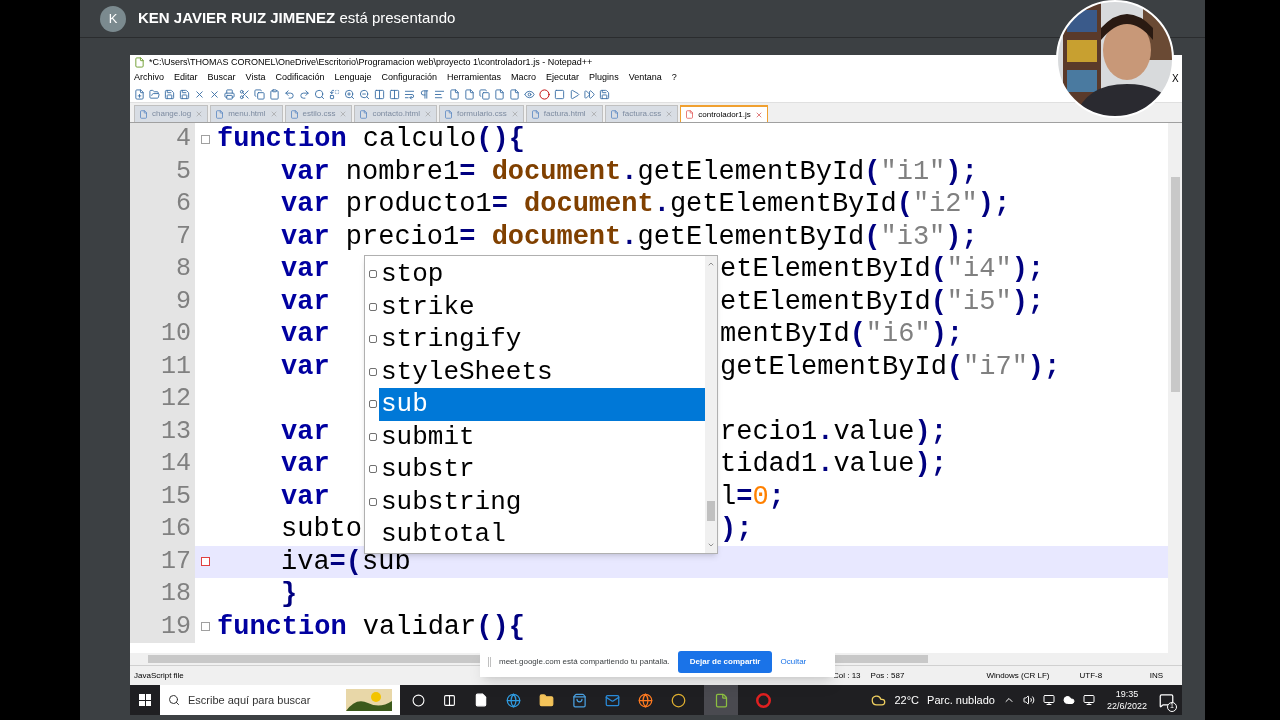 Image resolution: width=1280 pixels, height=720 pixels. Describe the element at coordinates (162, 594) in the screenshot. I see `line-number: 18` at that location.